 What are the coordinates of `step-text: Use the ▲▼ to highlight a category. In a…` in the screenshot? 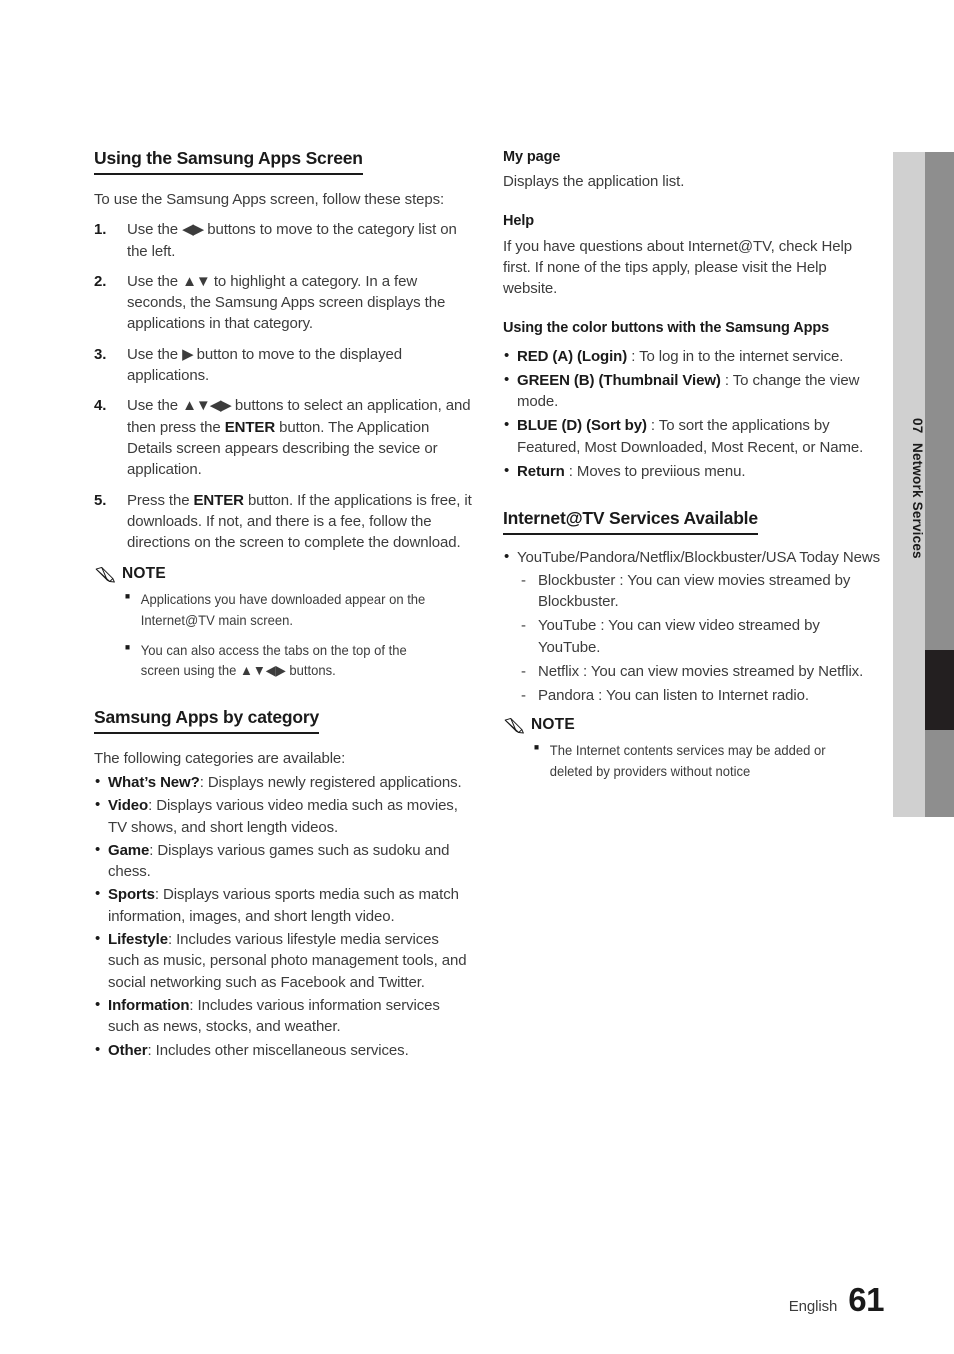 It's located at (286, 302).